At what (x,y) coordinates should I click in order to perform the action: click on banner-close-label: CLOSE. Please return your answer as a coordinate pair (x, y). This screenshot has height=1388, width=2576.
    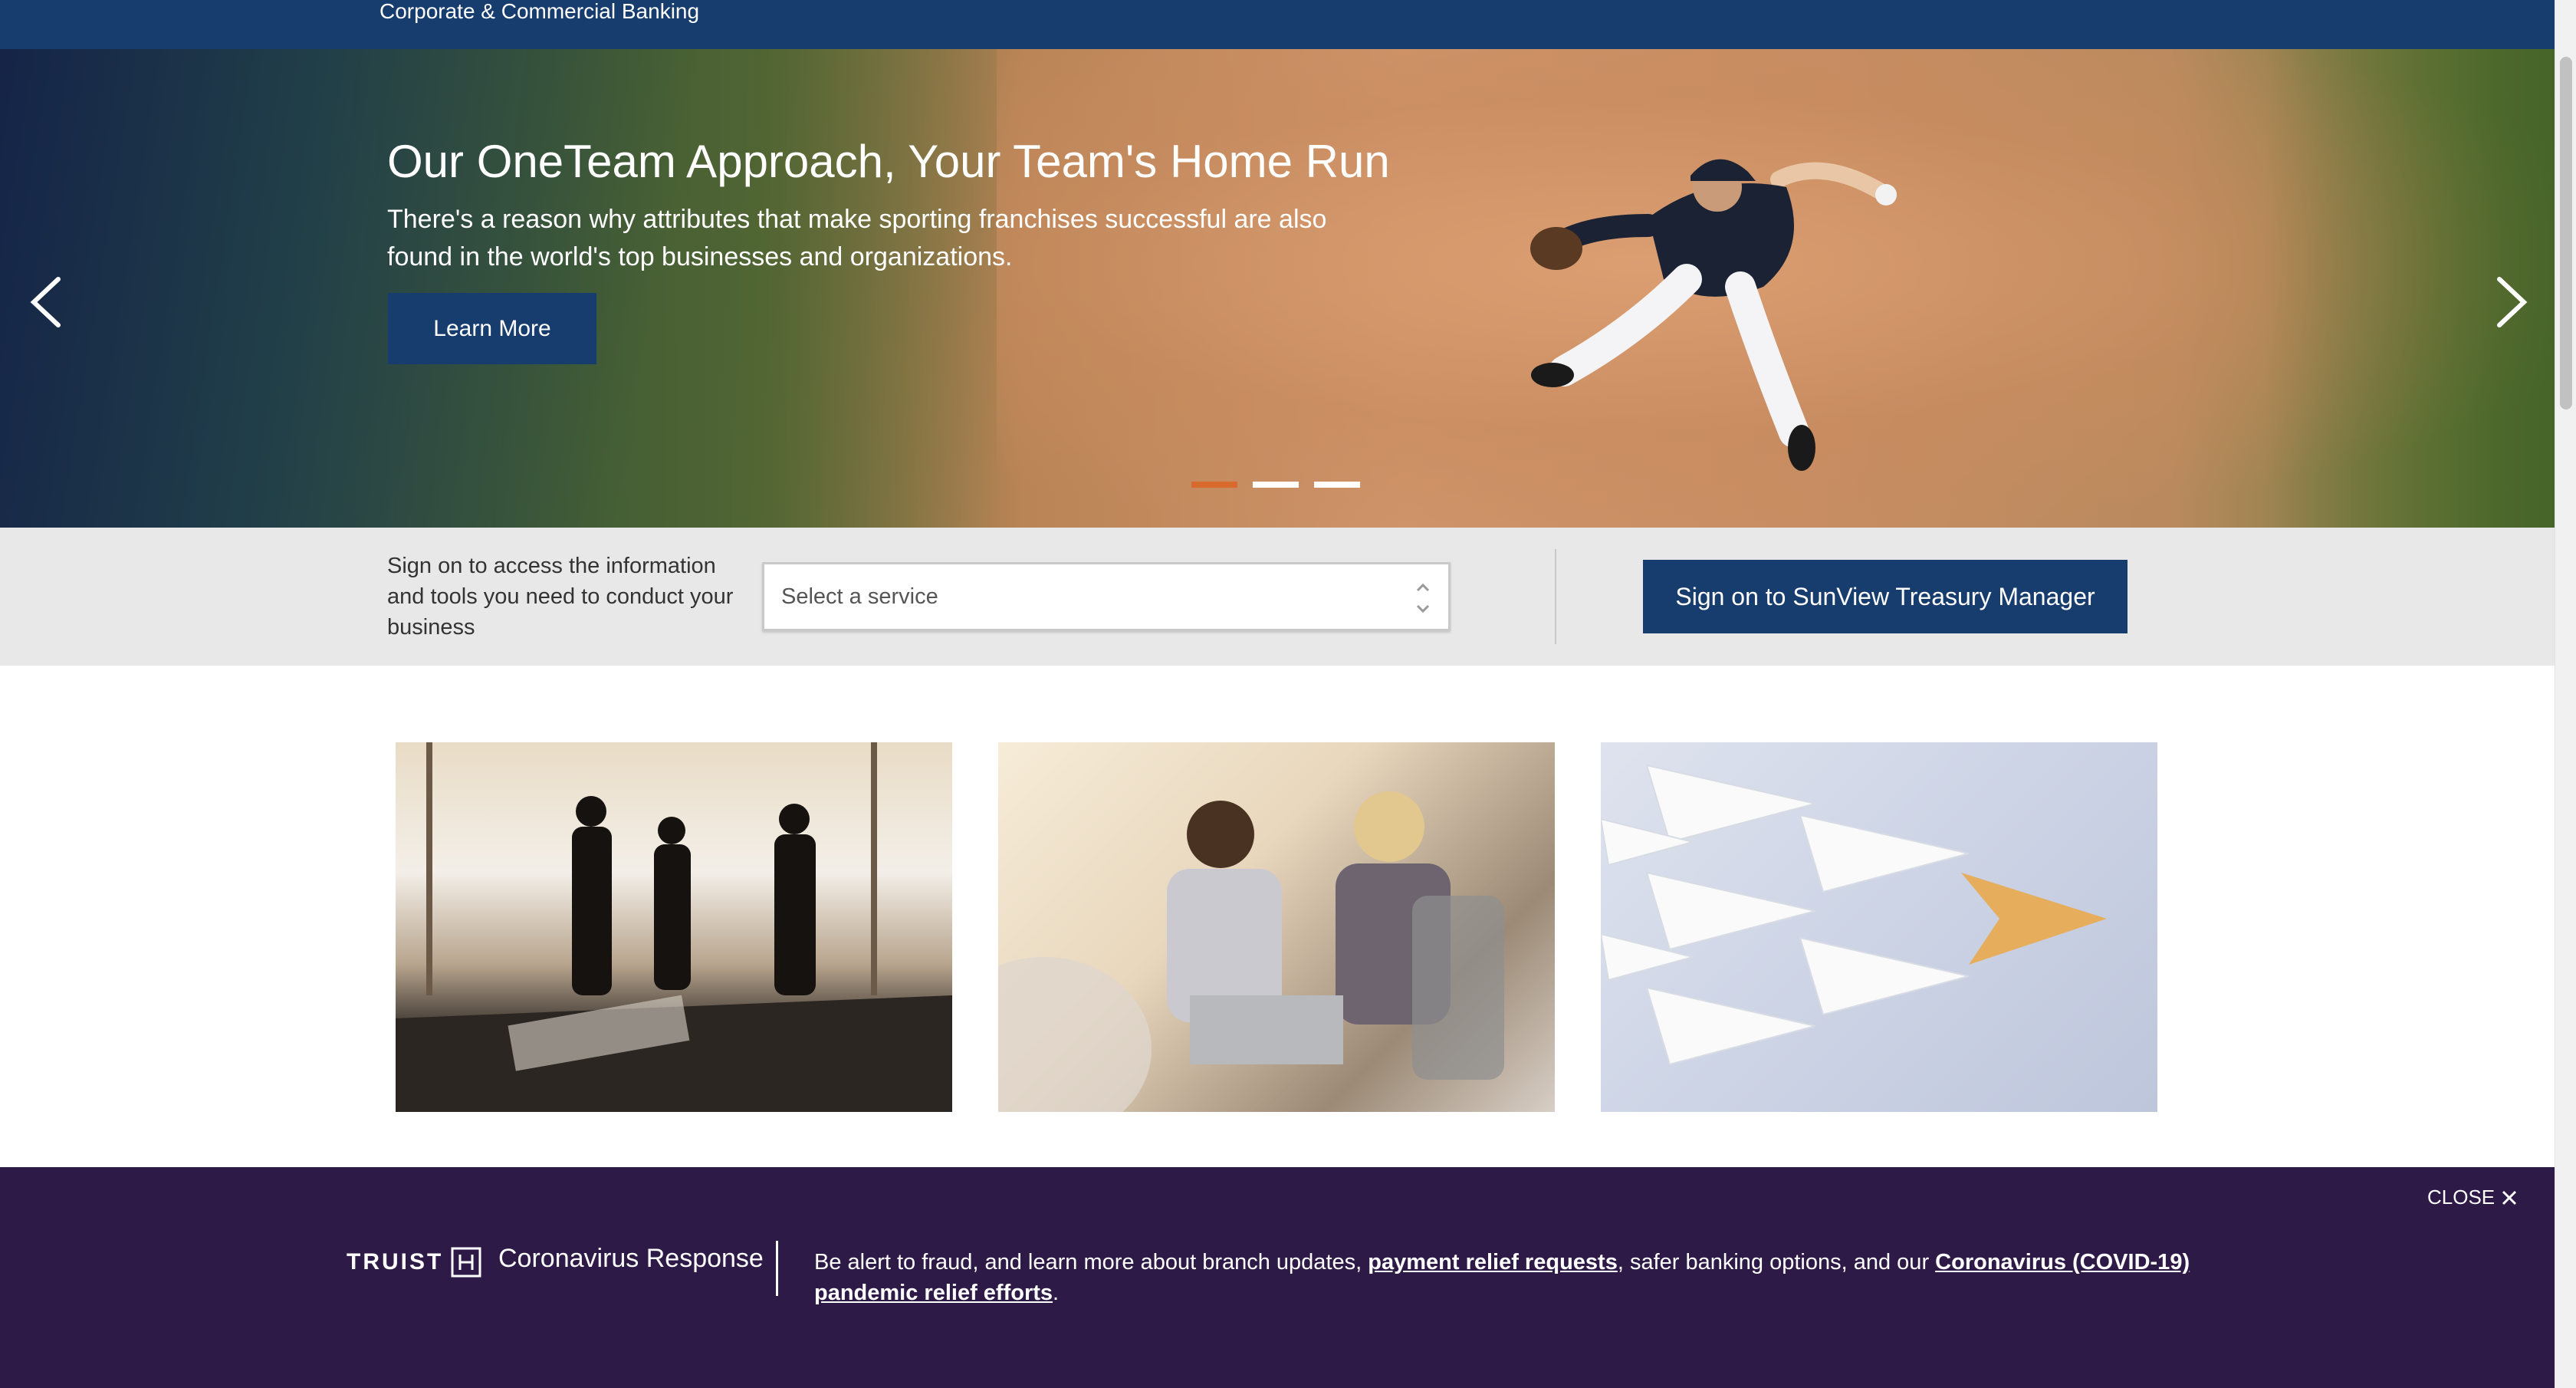
    Looking at the image, I should click on (2461, 1197).